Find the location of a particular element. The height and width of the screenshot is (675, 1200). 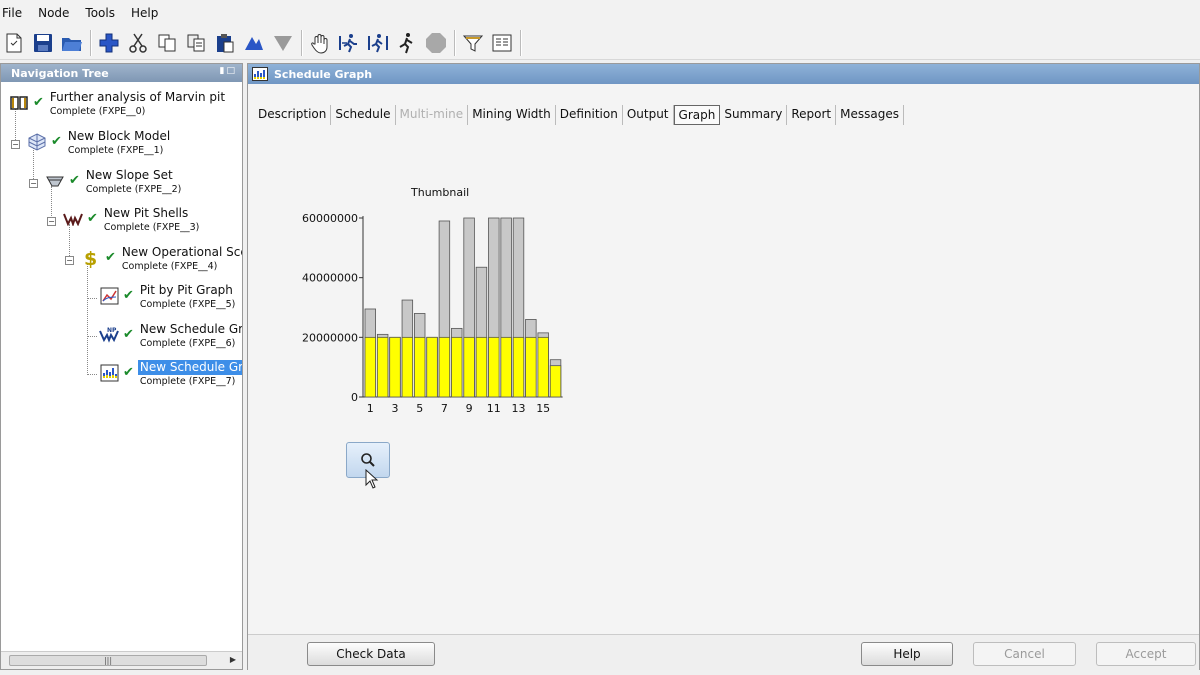

tree-node-block-model: ✔ New Block Model Complete (FXPE__1) is located at coordinates (98, 146).